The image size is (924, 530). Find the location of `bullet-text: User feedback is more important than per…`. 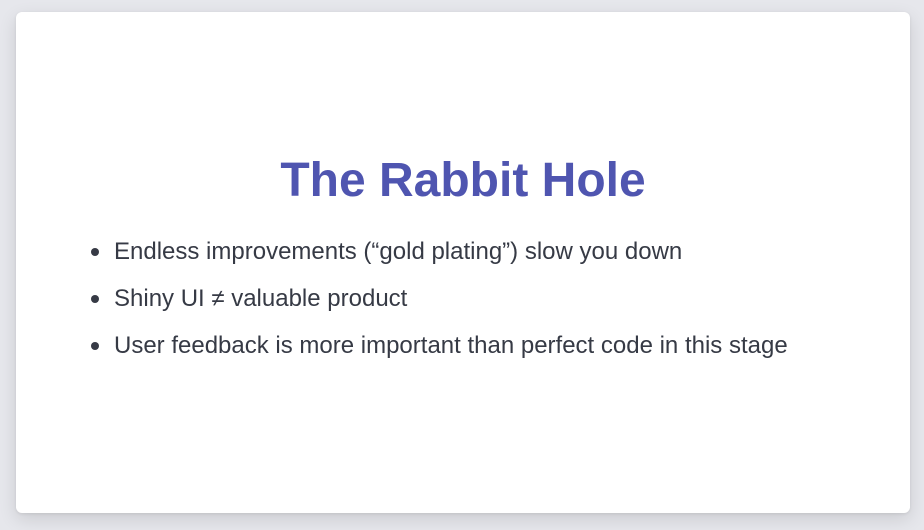

bullet-text: User feedback is more important than per… is located at coordinates (451, 345).